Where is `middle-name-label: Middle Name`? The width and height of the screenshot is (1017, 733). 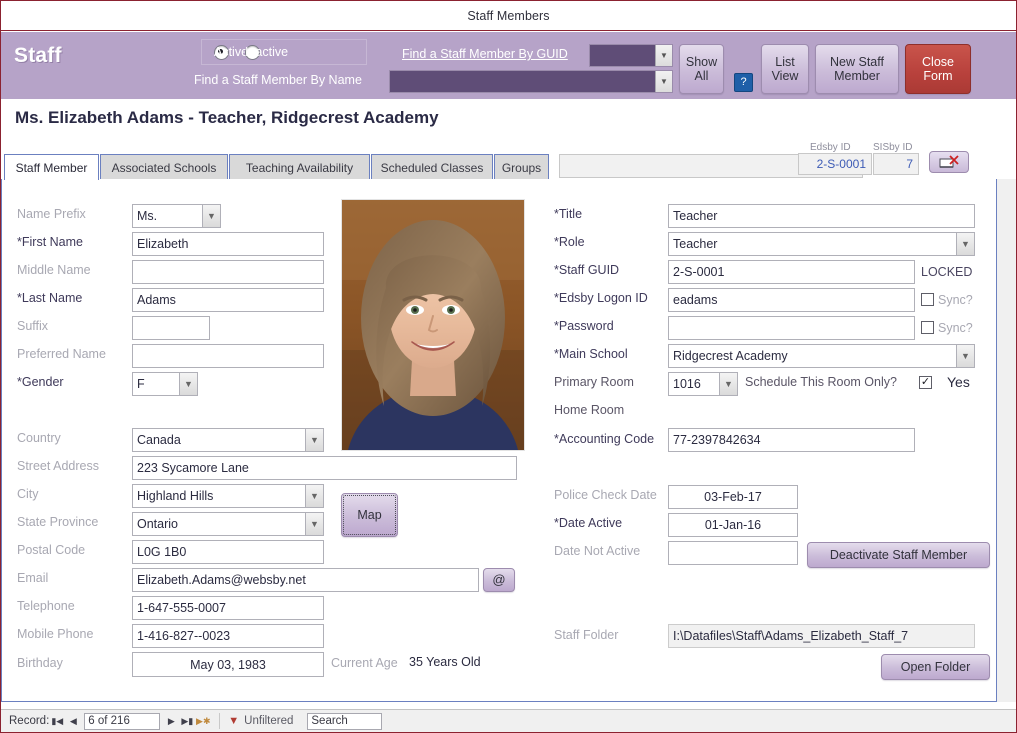
middle-name-label: Middle Name is located at coordinates (54, 270).